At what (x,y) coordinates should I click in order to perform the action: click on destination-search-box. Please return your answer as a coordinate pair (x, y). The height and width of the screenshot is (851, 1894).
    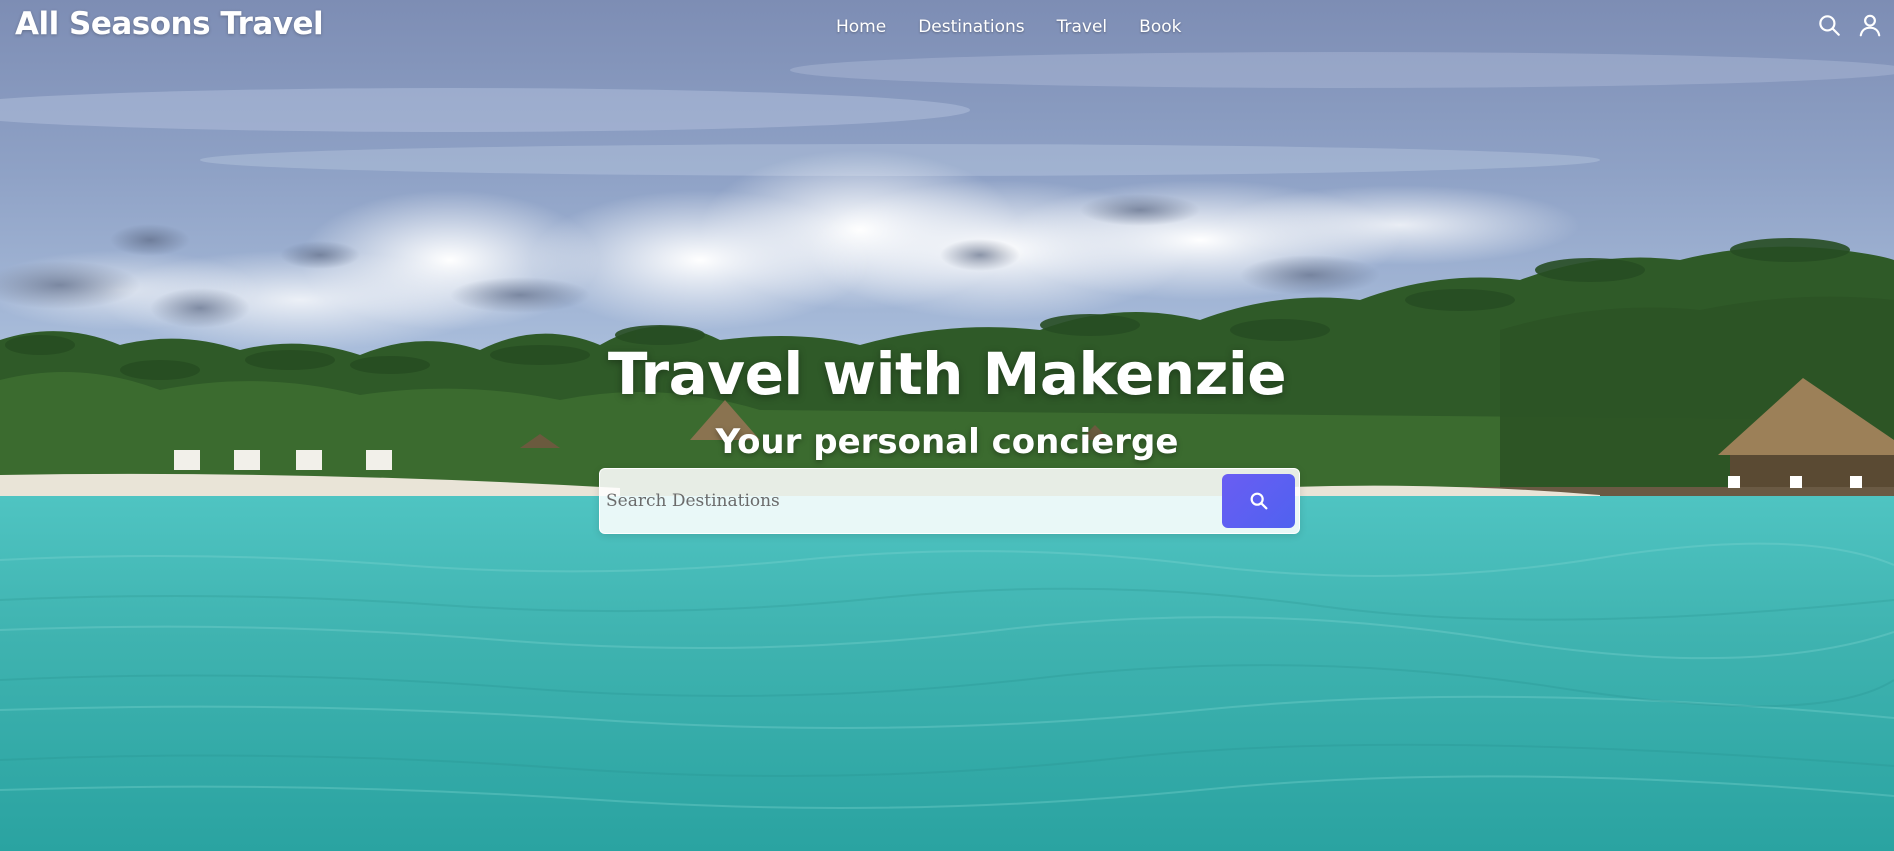
    Looking at the image, I should click on (949, 501).